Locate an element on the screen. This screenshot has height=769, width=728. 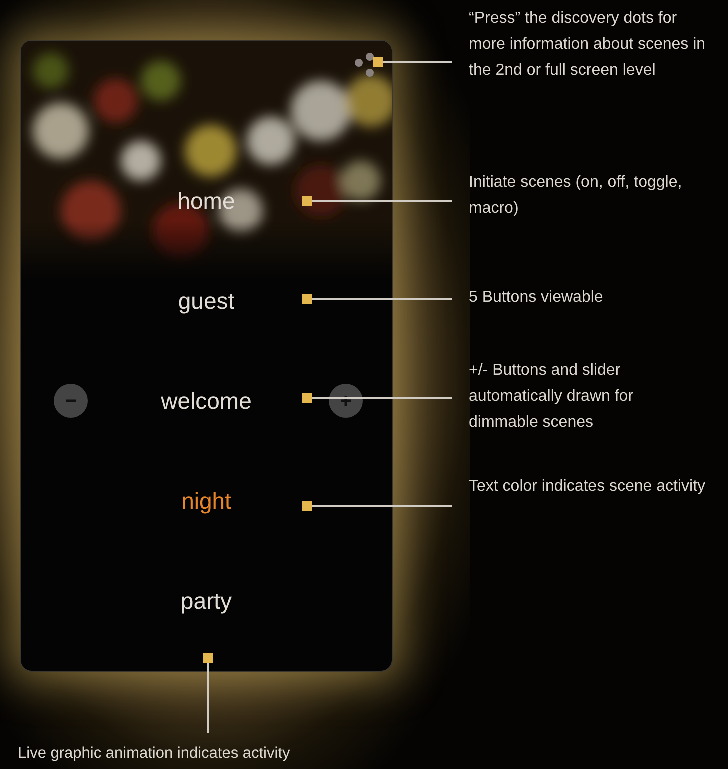
annotation-text: Initiate scenes (on, off, toggle, macro) is located at coordinates (576, 196).